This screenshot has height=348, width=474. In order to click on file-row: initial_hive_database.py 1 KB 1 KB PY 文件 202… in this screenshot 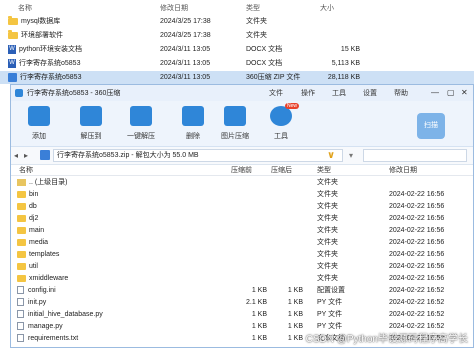, I will do `click(242, 314)`.